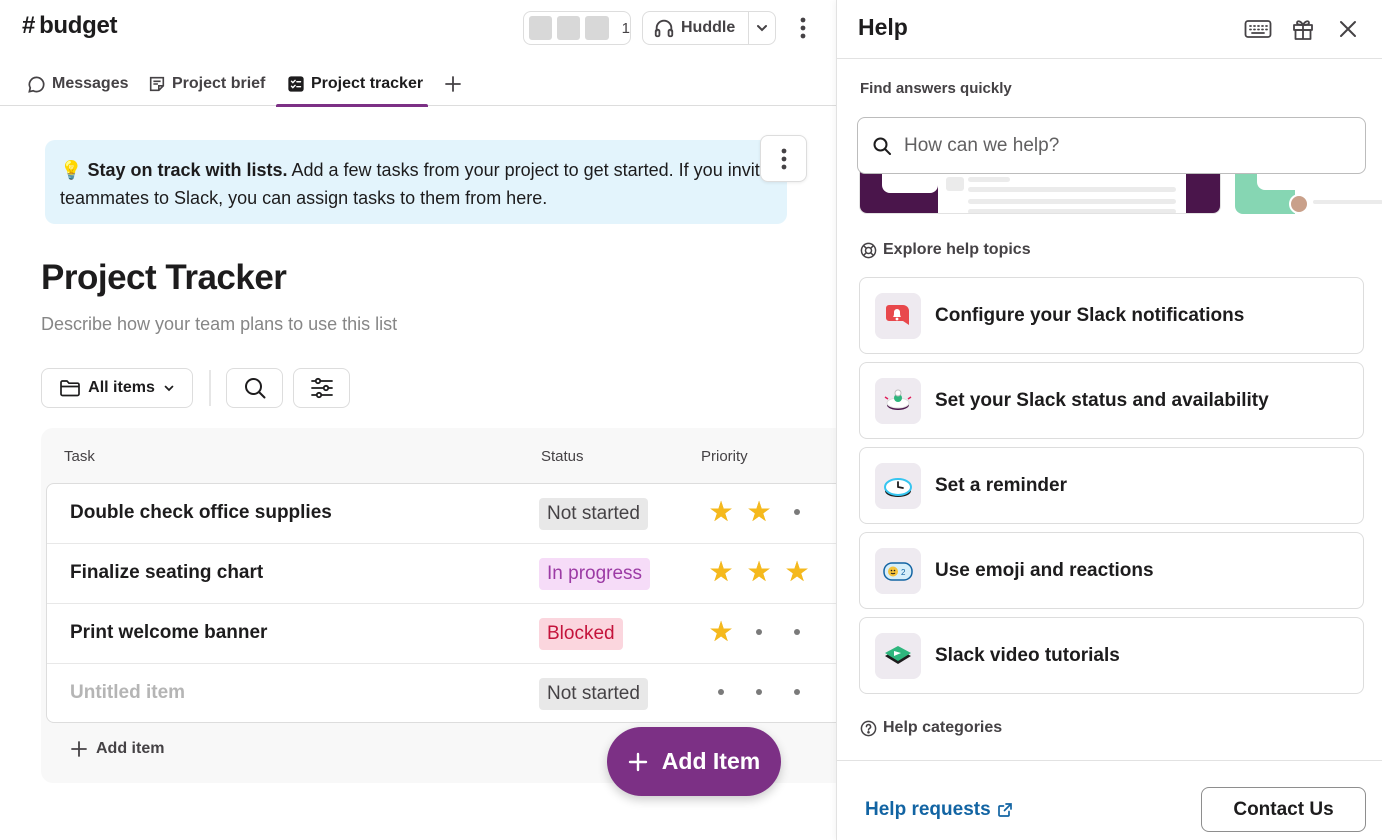 The width and height of the screenshot is (1382, 840). I want to click on status-badge: In progress, so click(595, 574).